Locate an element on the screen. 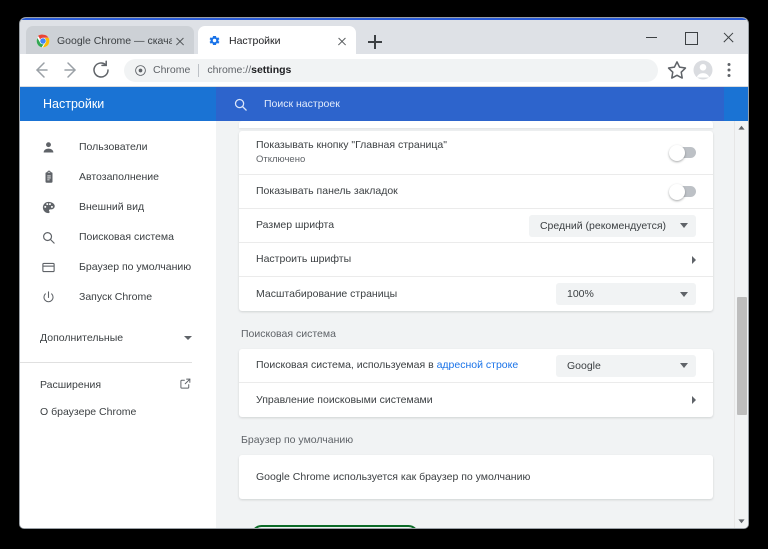 Image resolution: width=768 pixels, height=549 pixels. sidebar-item-about-chrome: О браузере Chrome is located at coordinates (118, 411).